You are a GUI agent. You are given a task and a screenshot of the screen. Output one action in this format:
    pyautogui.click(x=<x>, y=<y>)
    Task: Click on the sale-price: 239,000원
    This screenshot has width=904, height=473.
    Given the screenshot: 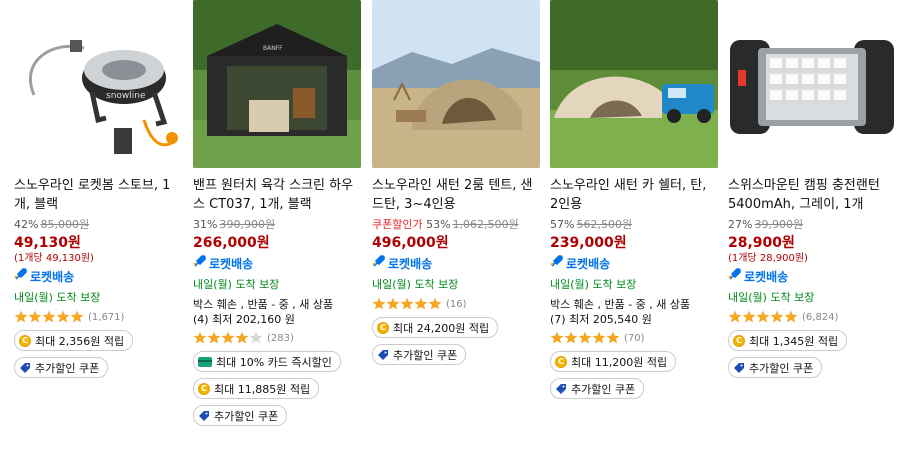 What is the action you would take?
    pyautogui.click(x=588, y=243)
    